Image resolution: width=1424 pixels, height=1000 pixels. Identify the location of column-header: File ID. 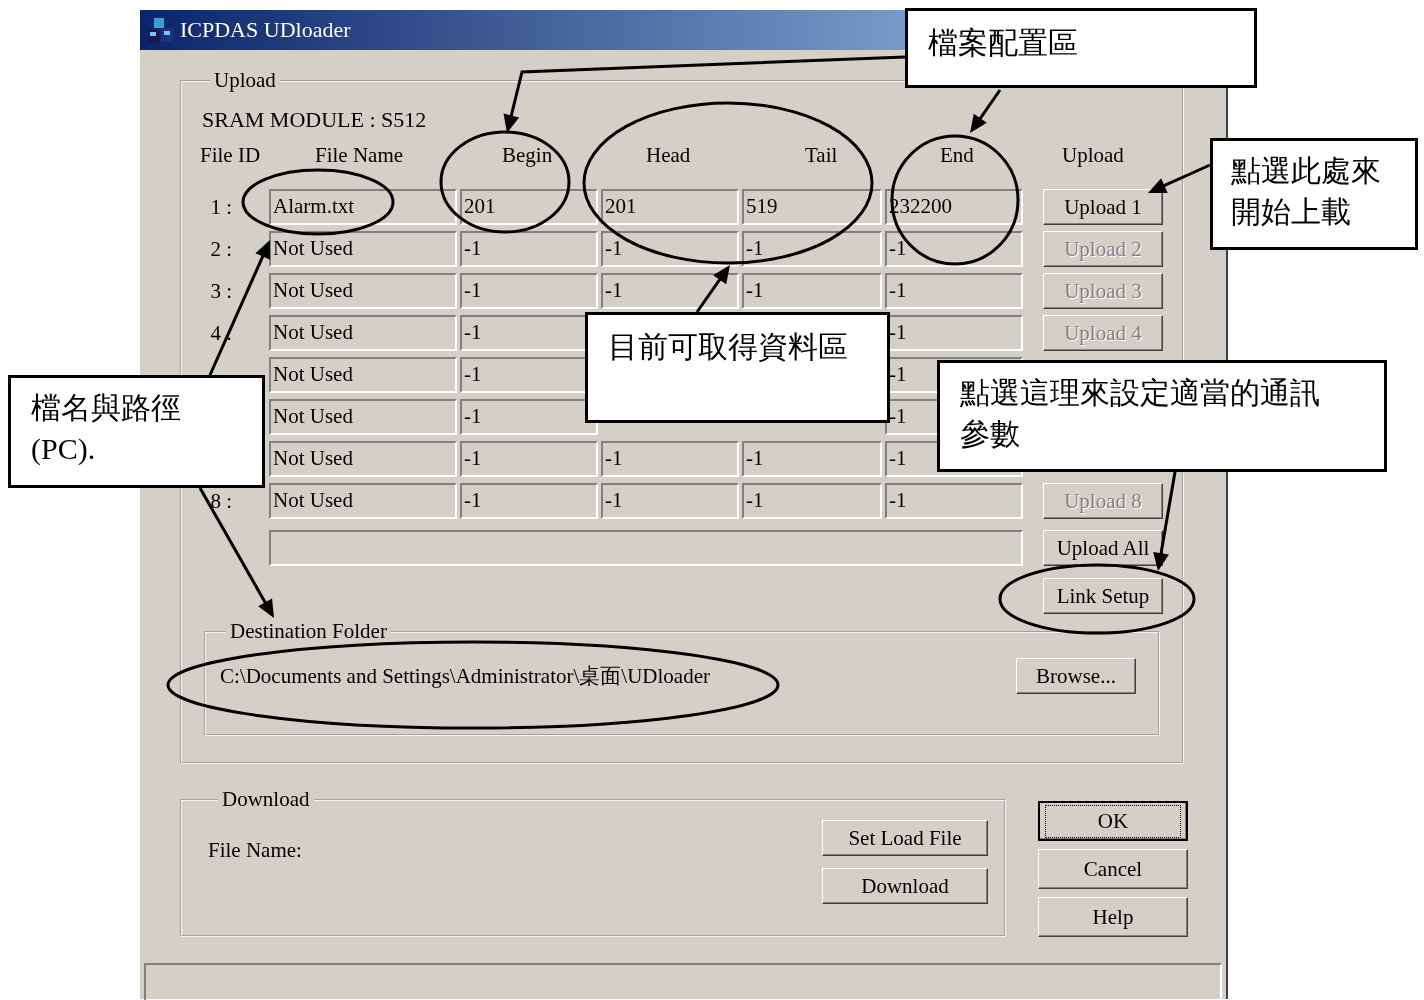
(231, 156).